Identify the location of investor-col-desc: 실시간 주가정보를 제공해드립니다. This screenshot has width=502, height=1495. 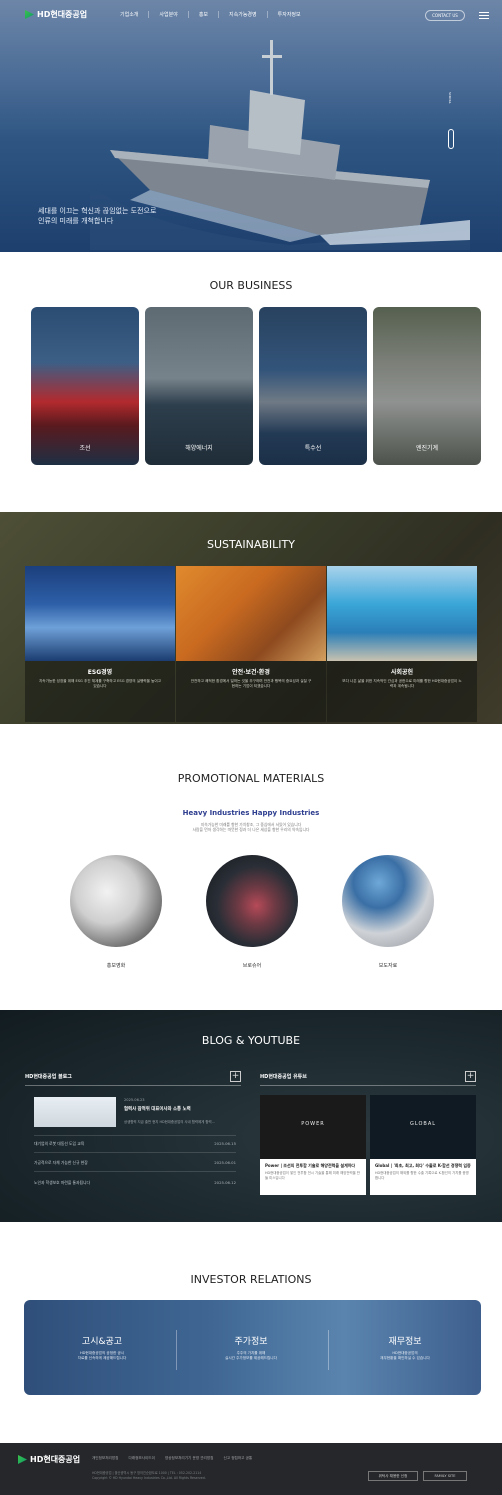
(251, 1358).